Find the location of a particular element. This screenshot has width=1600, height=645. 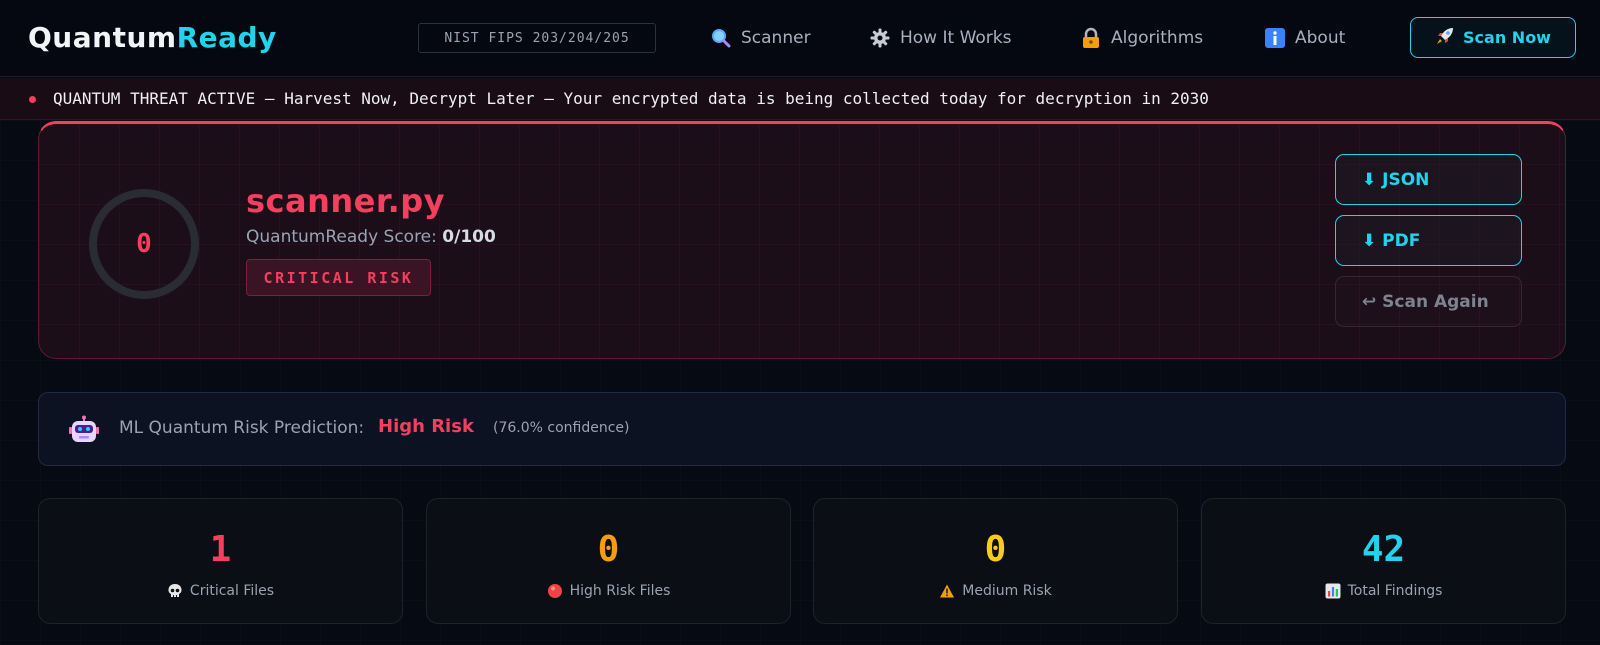

stat-label: Medium Risk is located at coordinates (1007, 591).